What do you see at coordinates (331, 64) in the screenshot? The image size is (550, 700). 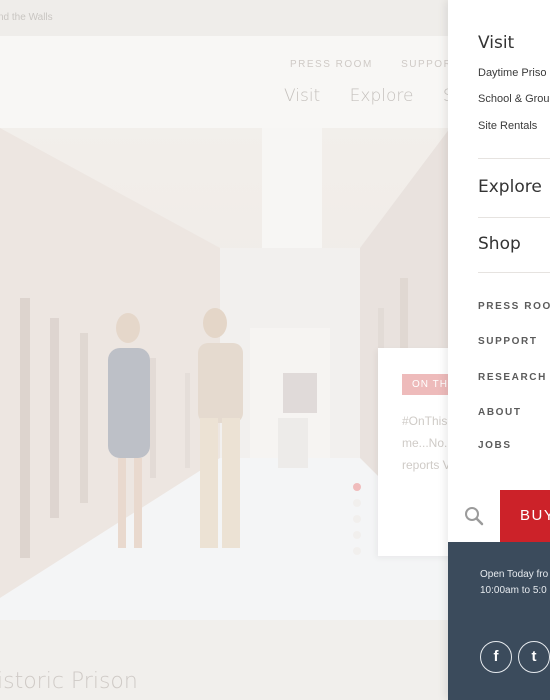 I see `util-link-press-room: PRESS ROOM` at bounding box center [331, 64].